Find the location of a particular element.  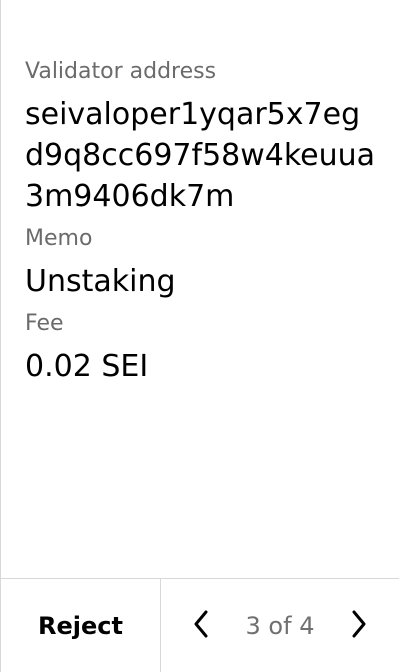

prev-page-button is located at coordinates (201, 626).